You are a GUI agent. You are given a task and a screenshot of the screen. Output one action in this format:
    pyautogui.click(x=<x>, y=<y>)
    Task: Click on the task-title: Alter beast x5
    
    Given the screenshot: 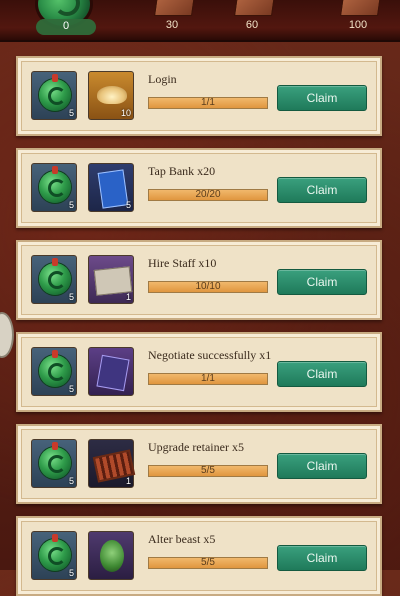 What is the action you would take?
    pyautogui.click(x=182, y=539)
    